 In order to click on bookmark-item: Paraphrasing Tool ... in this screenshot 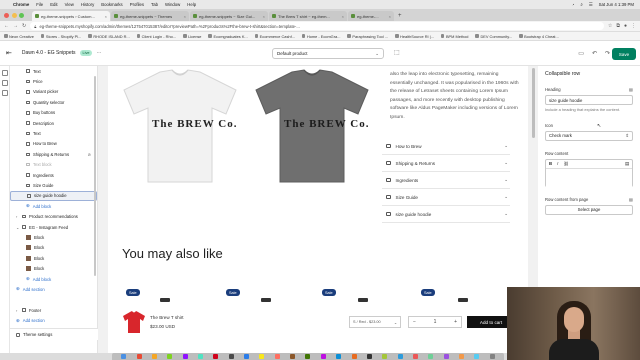, I will do `click(367, 36)`.